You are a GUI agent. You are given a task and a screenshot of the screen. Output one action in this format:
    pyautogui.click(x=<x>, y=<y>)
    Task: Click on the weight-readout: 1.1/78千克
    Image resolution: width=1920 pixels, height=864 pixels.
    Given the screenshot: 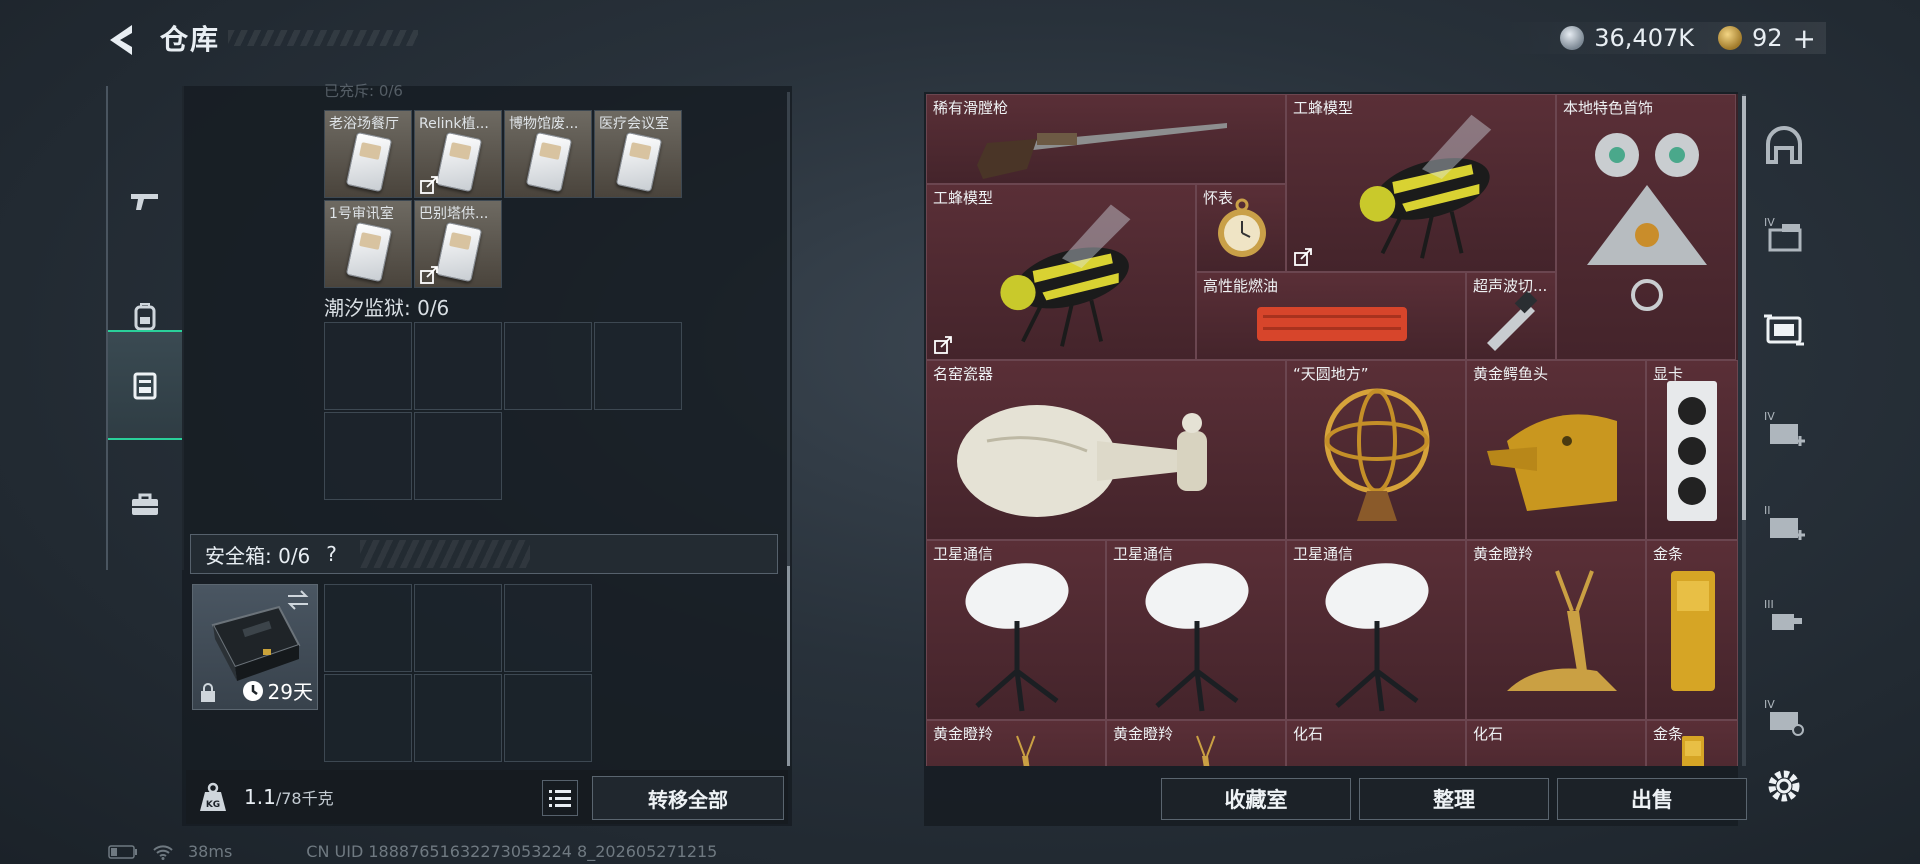 What is the action you would take?
    pyautogui.click(x=289, y=797)
    